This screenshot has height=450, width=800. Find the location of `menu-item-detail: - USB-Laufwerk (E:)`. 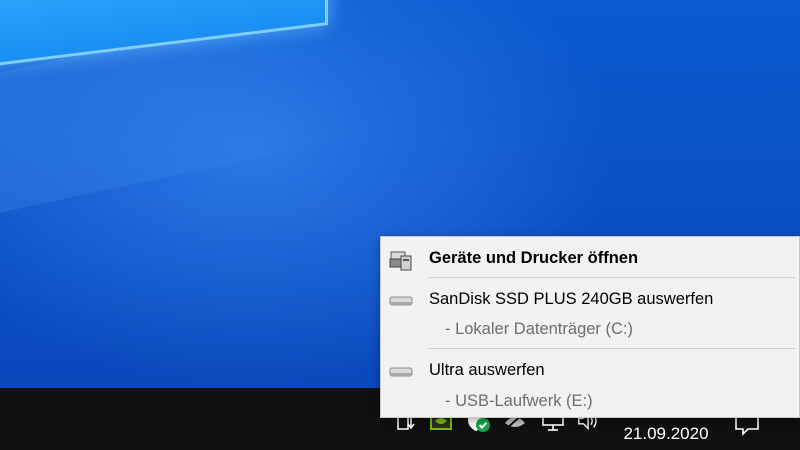

menu-item-detail: - USB-Laufwerk (E:) is located at coordinates (519, 401).